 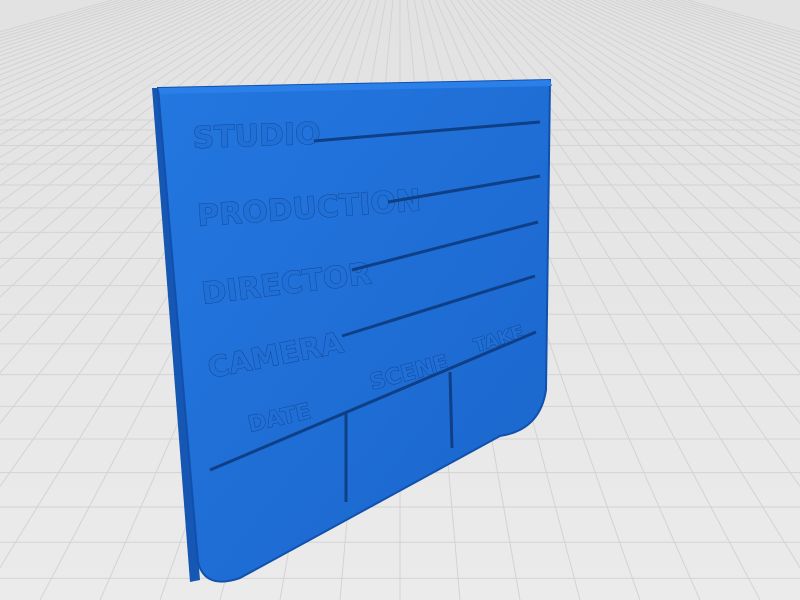 What do you see at coordinates (256, 136) in the screenshot?
I see `field-label-studio: STUDIO` at bounding box center [256, 136].